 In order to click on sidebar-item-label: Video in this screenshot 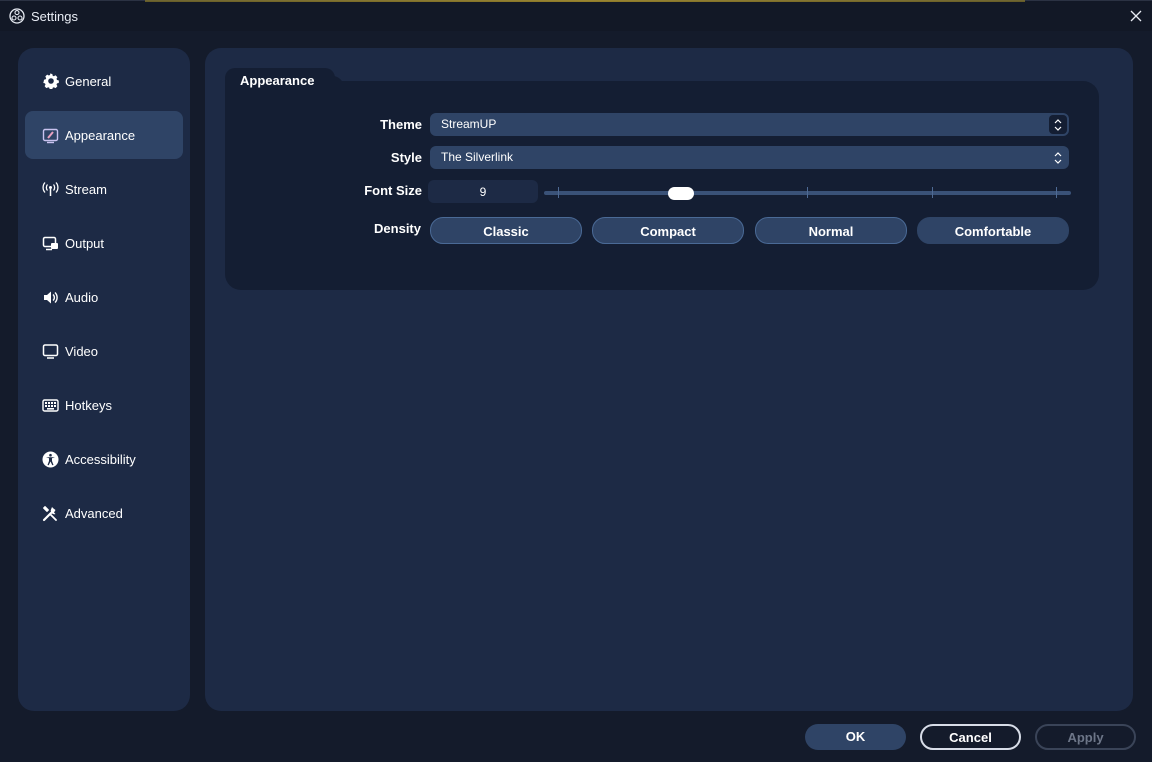, I will do `click(82, 351)`.